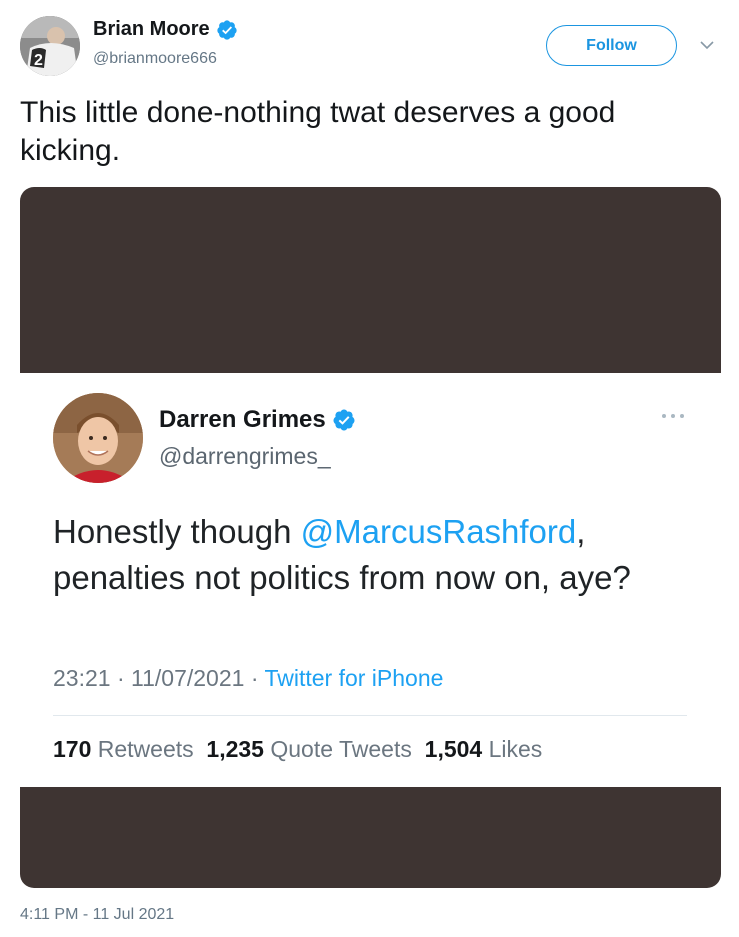 Image resolution: width=739 pixels, height=937 pixels. I want to click on svg-text: 2, so click(38, 60).